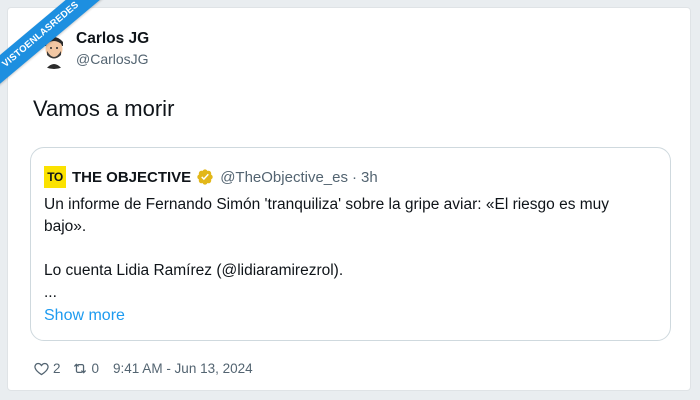 This screenshot has width=700, height=400. What do you see at coordinates (205, 177) in the screenshot?
I see `verified-badge-icon` at bounding box center [205, 177].